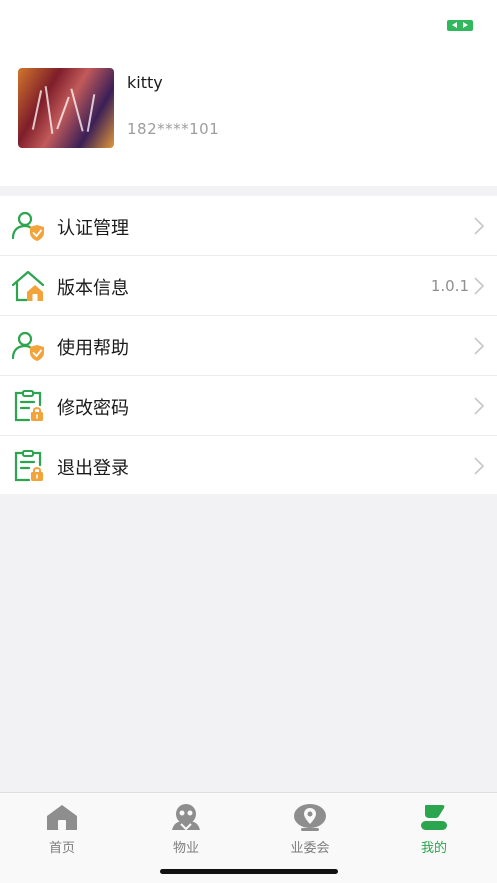 The image size is (497, 883). I want to click on version-value: 1.0.1, so click(449, 286).